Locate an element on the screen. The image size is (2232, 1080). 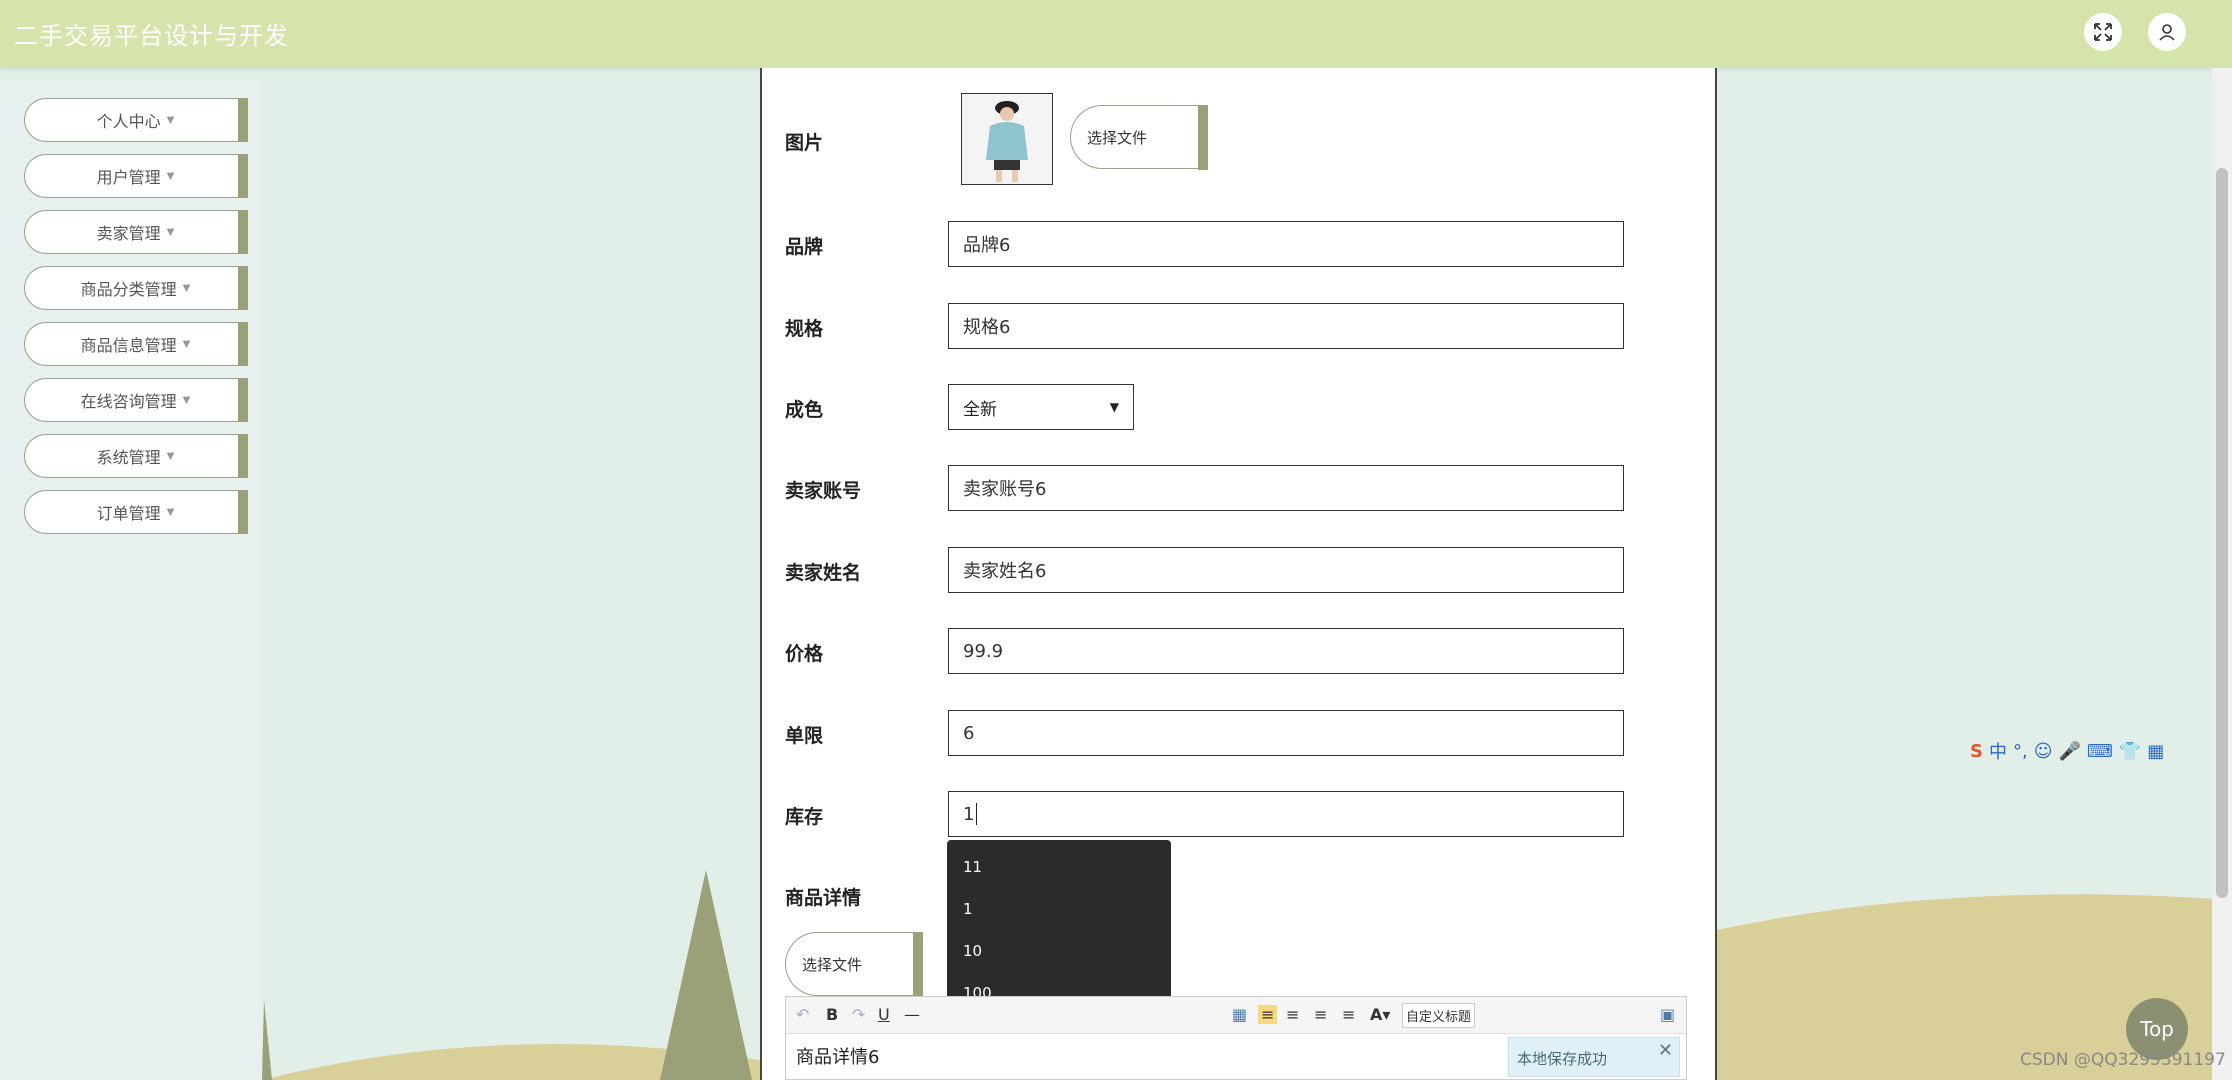
ime-punctuation-icon: °, is located at coordinates (2020, 751).